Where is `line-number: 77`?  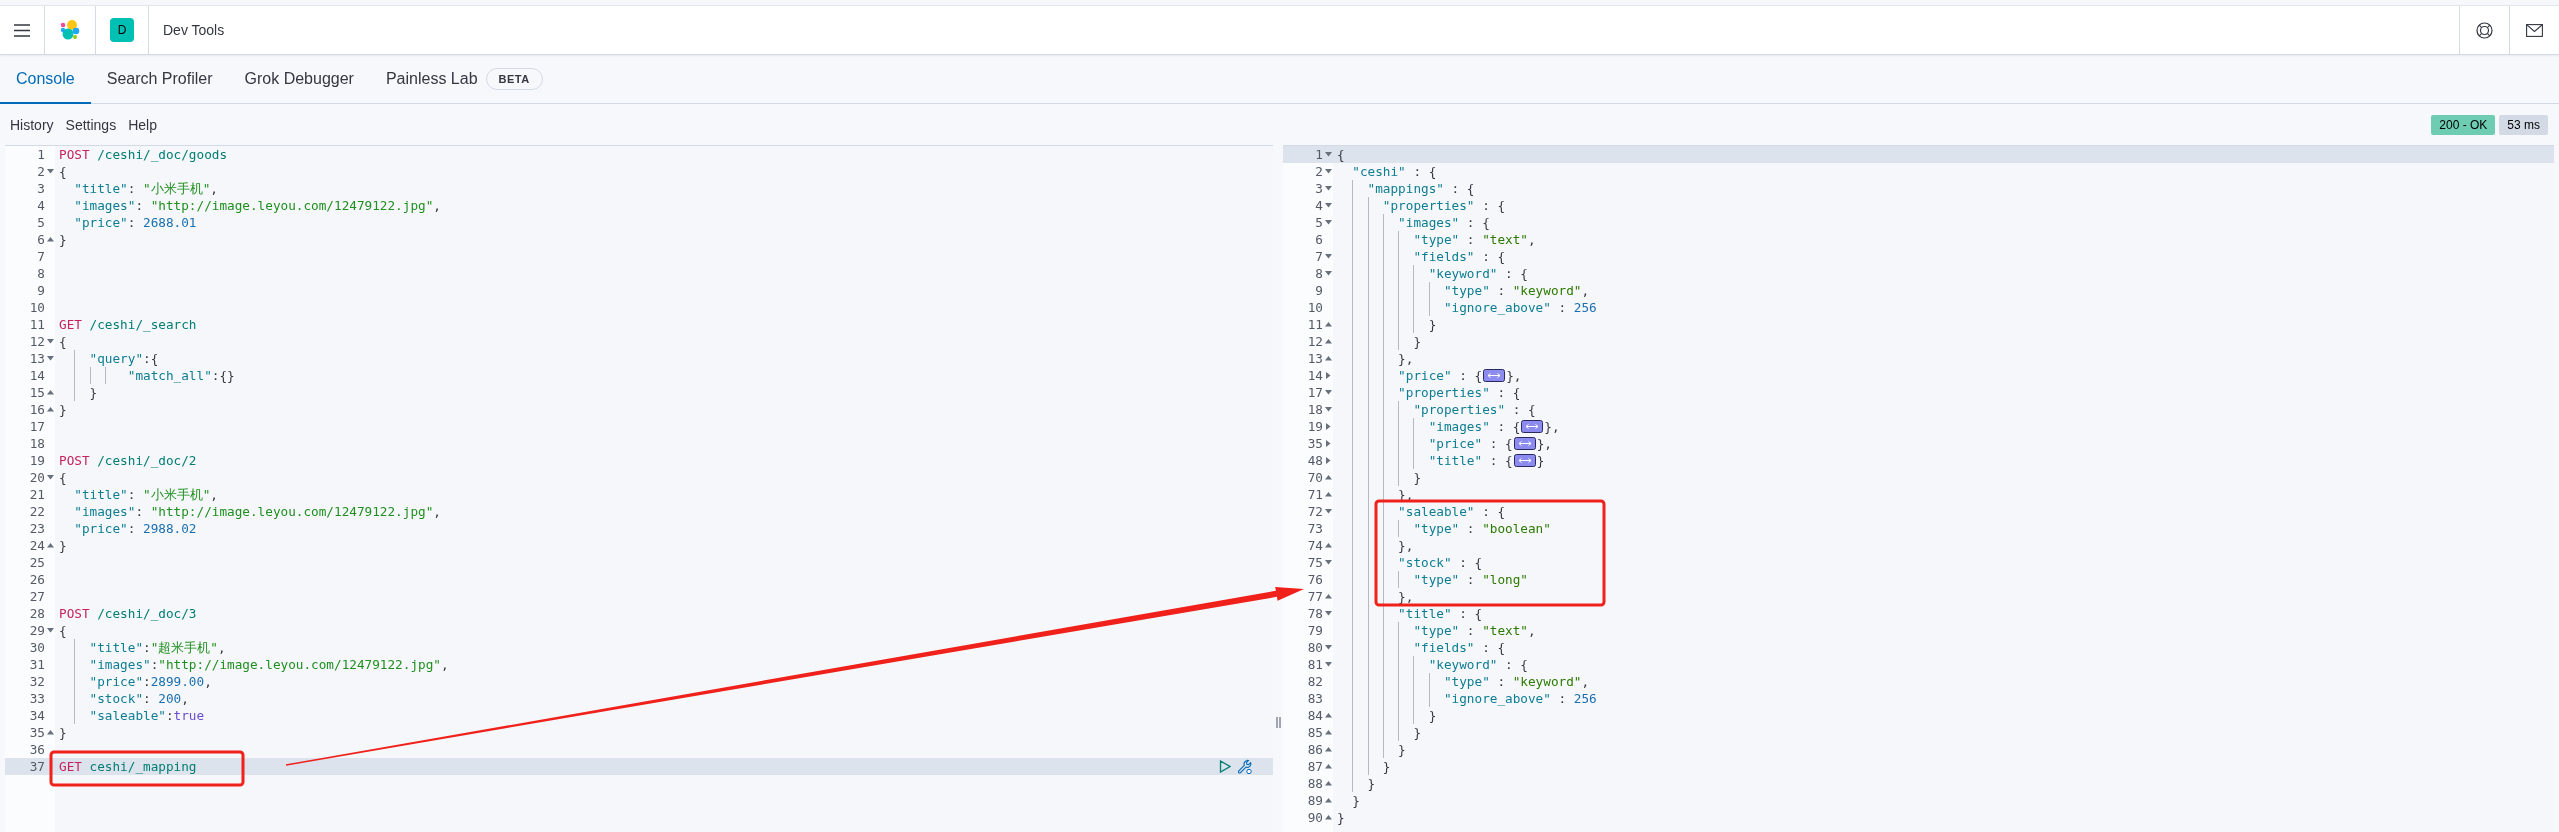 line-number: 77 is located at coordinates (1314, 596).